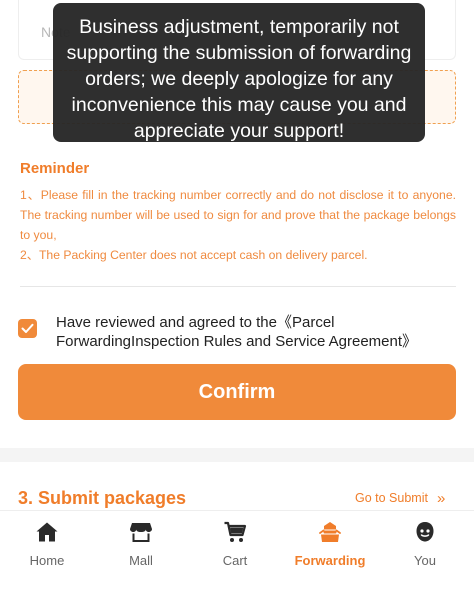 The width and height of the screenshot is (474, 604). What do you see at coordinates (141, 560) in the screenshot?
I see `tab-mall-label: Mall` at bounding box center [141, 560].